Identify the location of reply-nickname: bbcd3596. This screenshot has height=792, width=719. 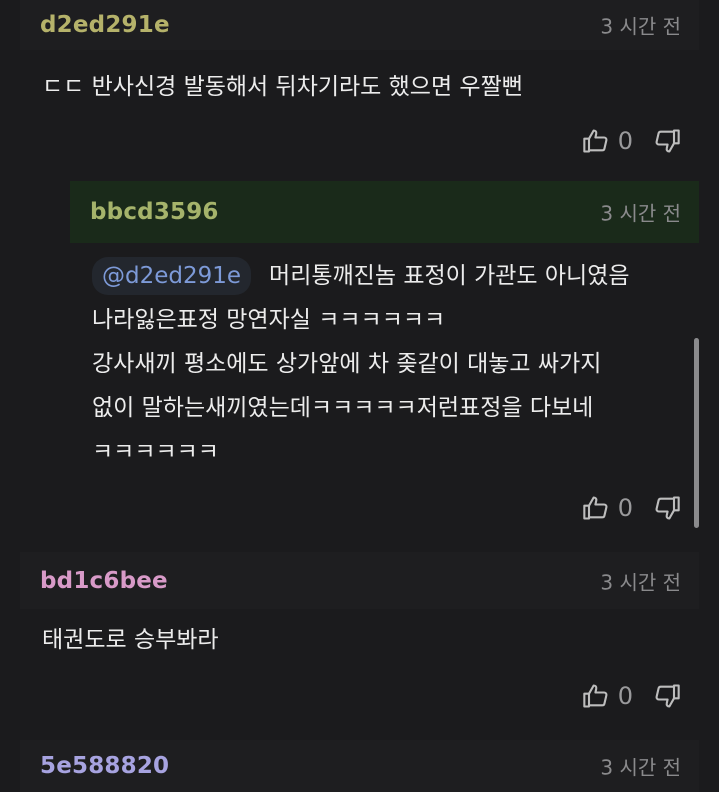
(154, 212).